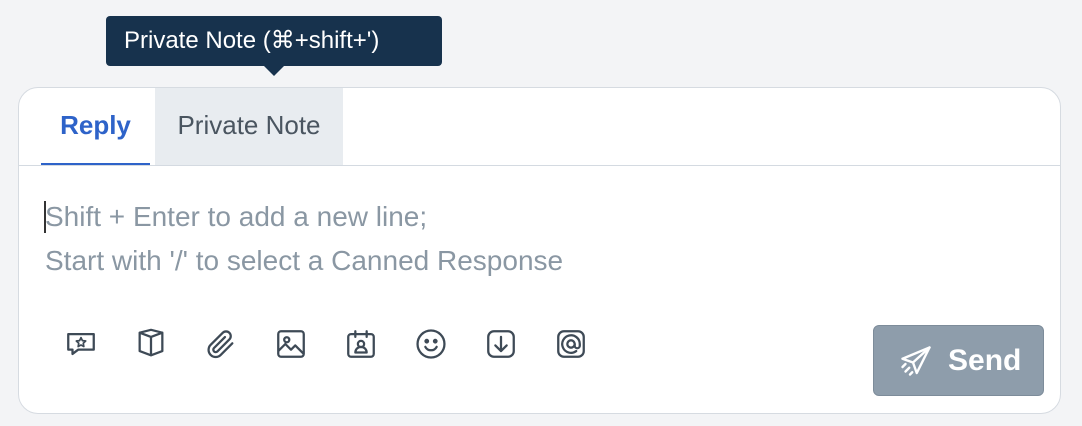 The height and width of the screenshot is (426, 1082). What do you see at coordinates (221, 344) in the screenshot?
I see `paperclip-icon` at bounding box center [221, 344].